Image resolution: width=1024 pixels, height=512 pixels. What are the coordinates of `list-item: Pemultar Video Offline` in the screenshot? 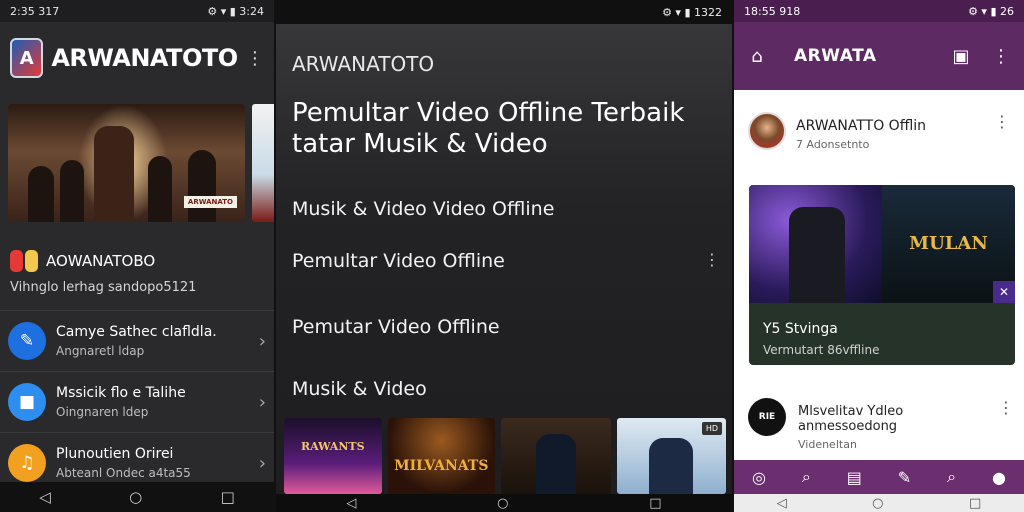 It's located at (398, 261).